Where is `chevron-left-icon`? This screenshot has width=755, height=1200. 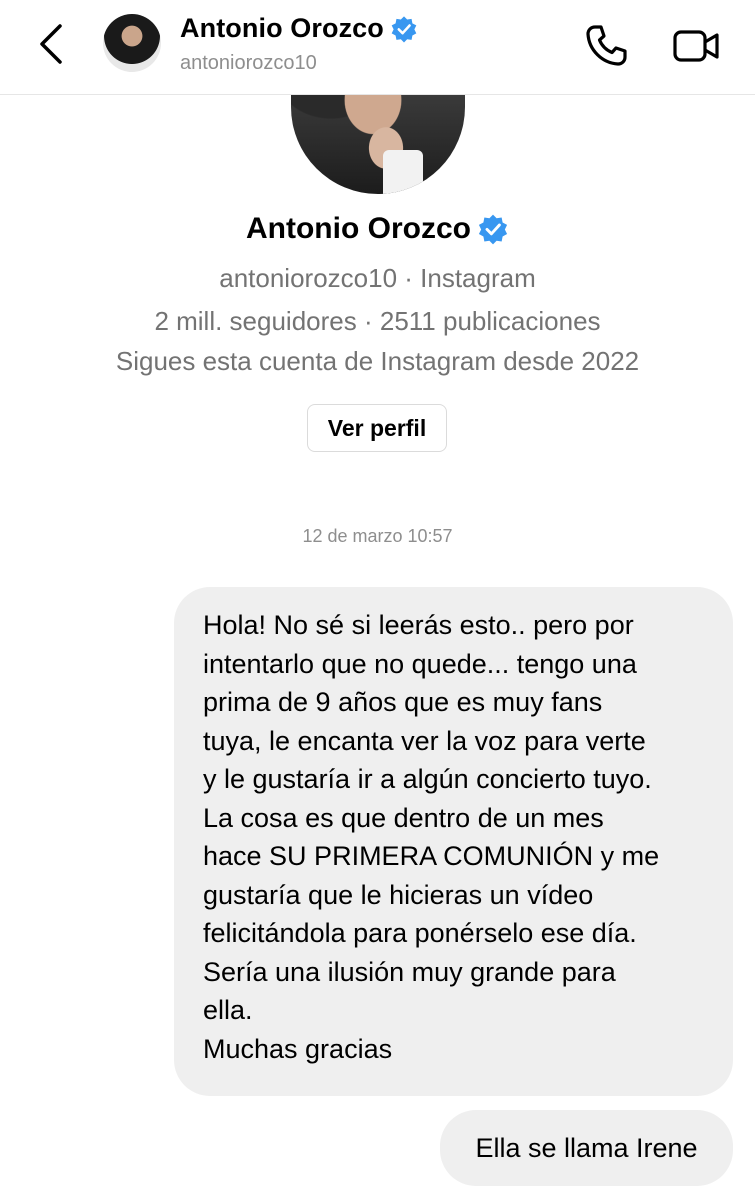 chevron-left-icon is located at coordinates (51, 44).